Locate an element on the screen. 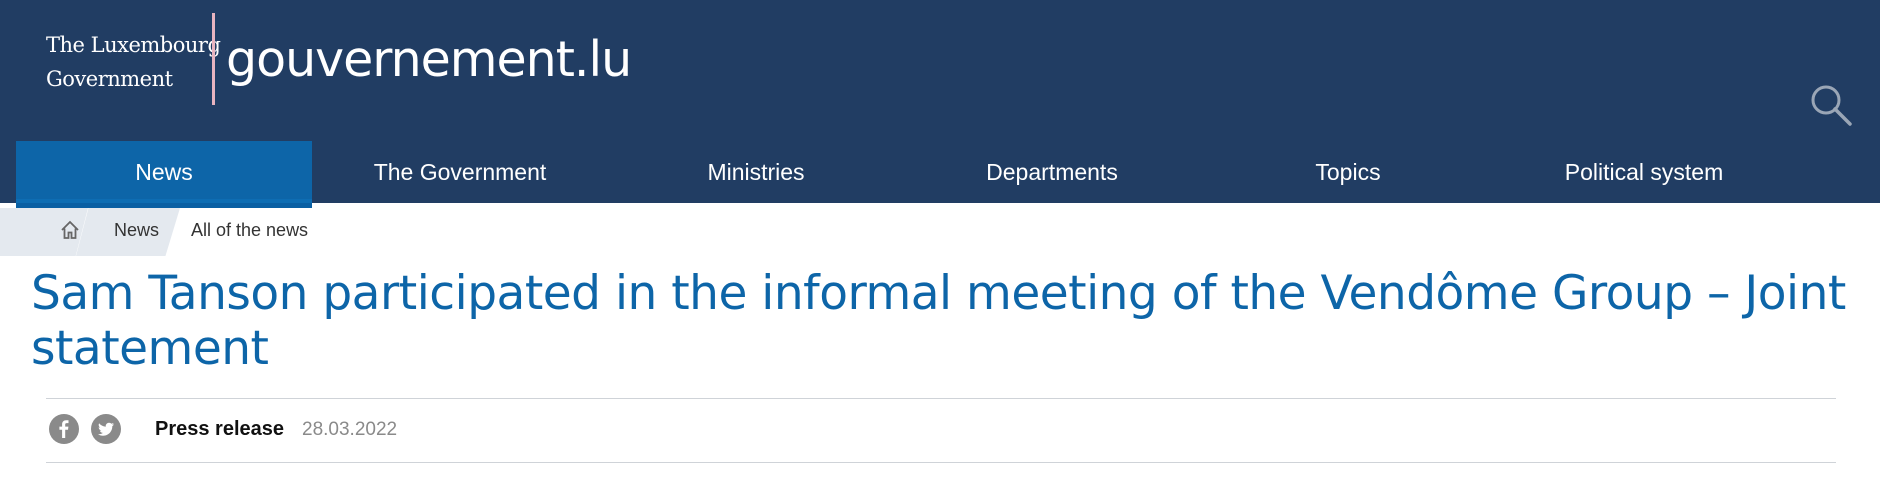  nav-item-departments: Departments is located at coordinates (1052, 172).